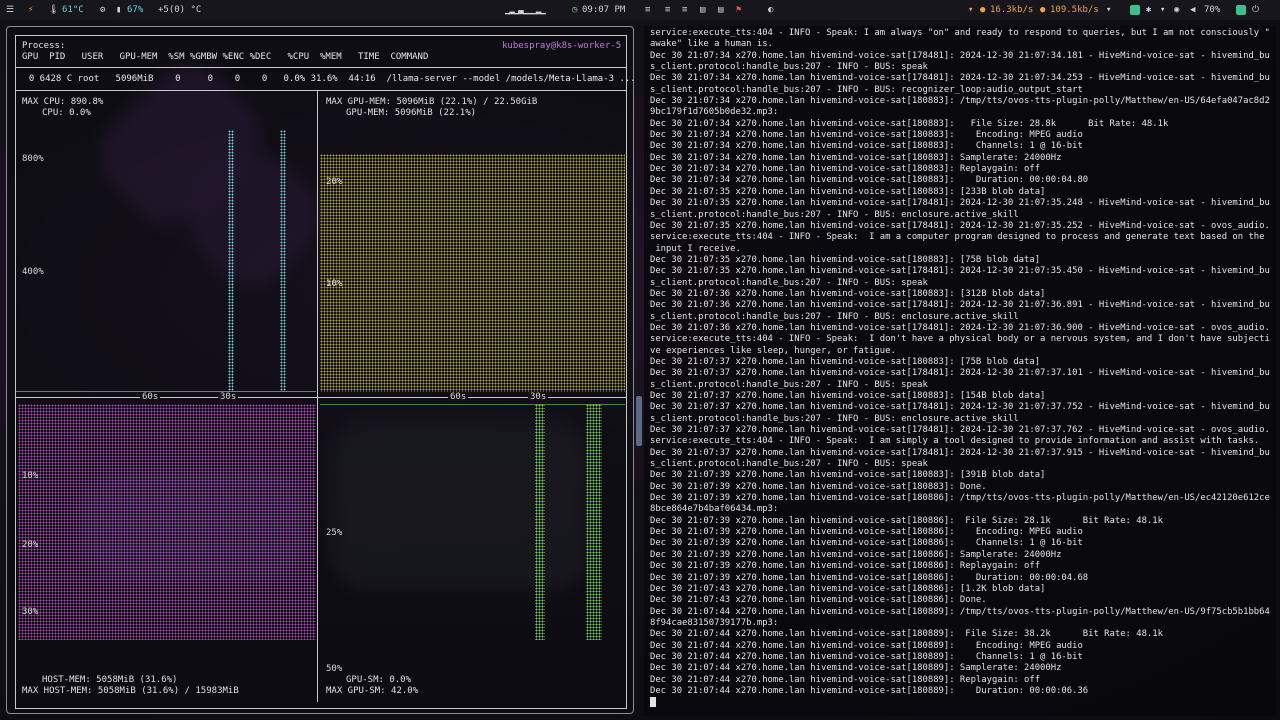  What do you see at coordinates (1162, 10) in the screenshot?
I see `app-tray-icon: ▾` at bounding box center [1162, 10].